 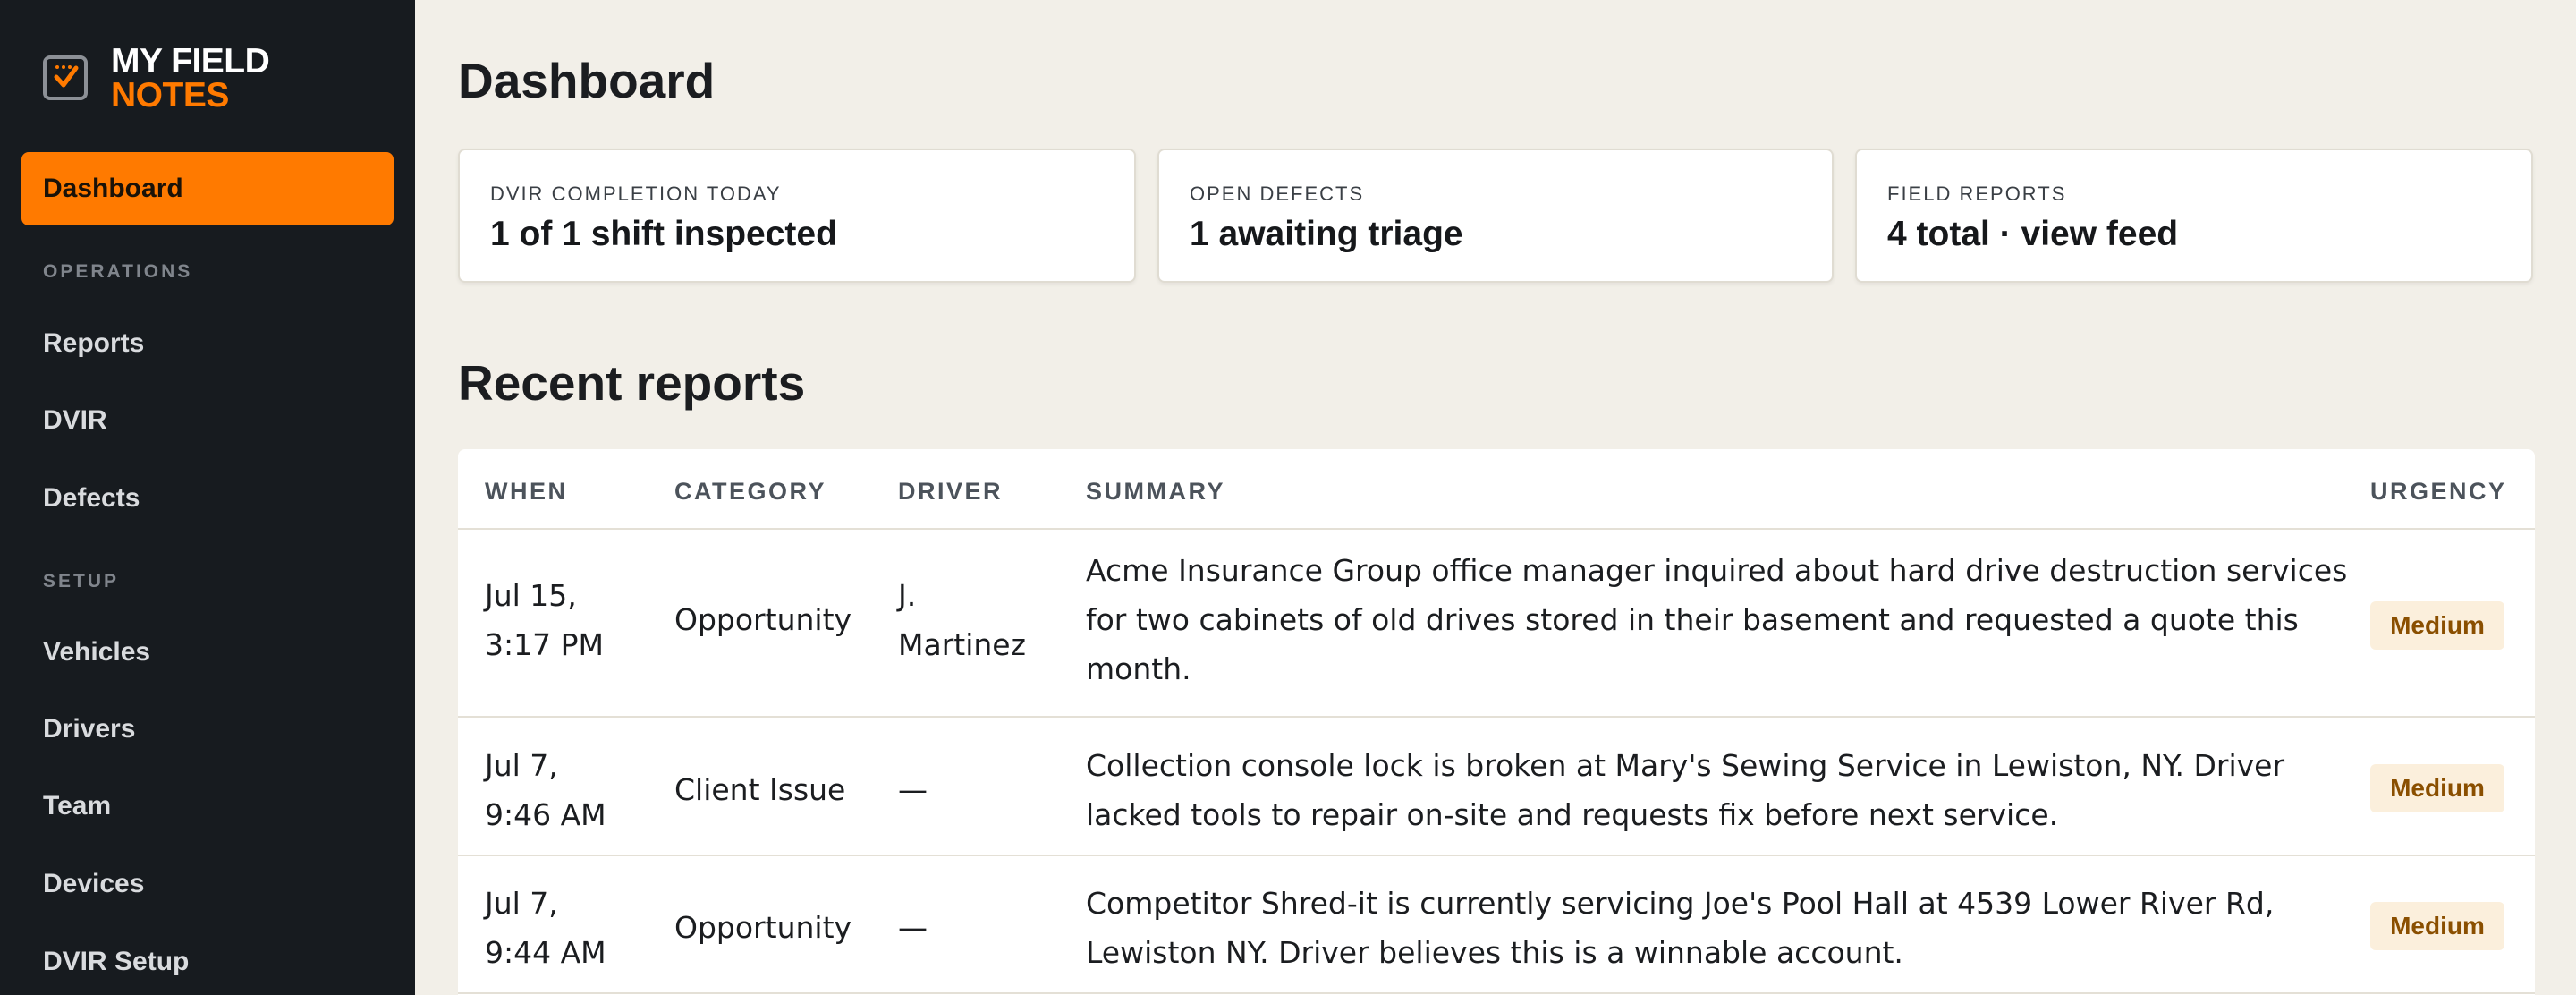 What do you see at coordinates (91, 498) in the screenshot?
I see `sidebar-item-defects: Defects` at bounding box center [91, 498].